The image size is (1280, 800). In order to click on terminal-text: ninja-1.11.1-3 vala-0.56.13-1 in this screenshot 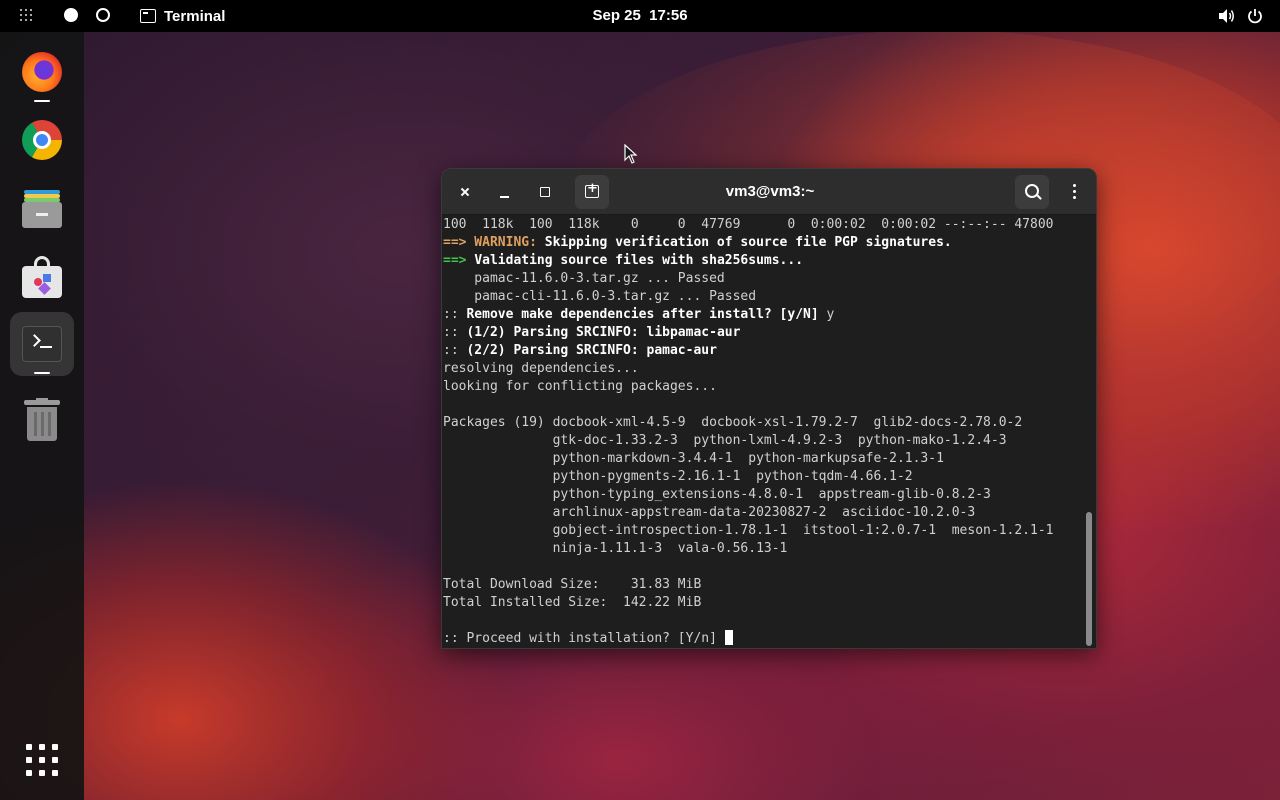, I will do `click(615, 548)`.